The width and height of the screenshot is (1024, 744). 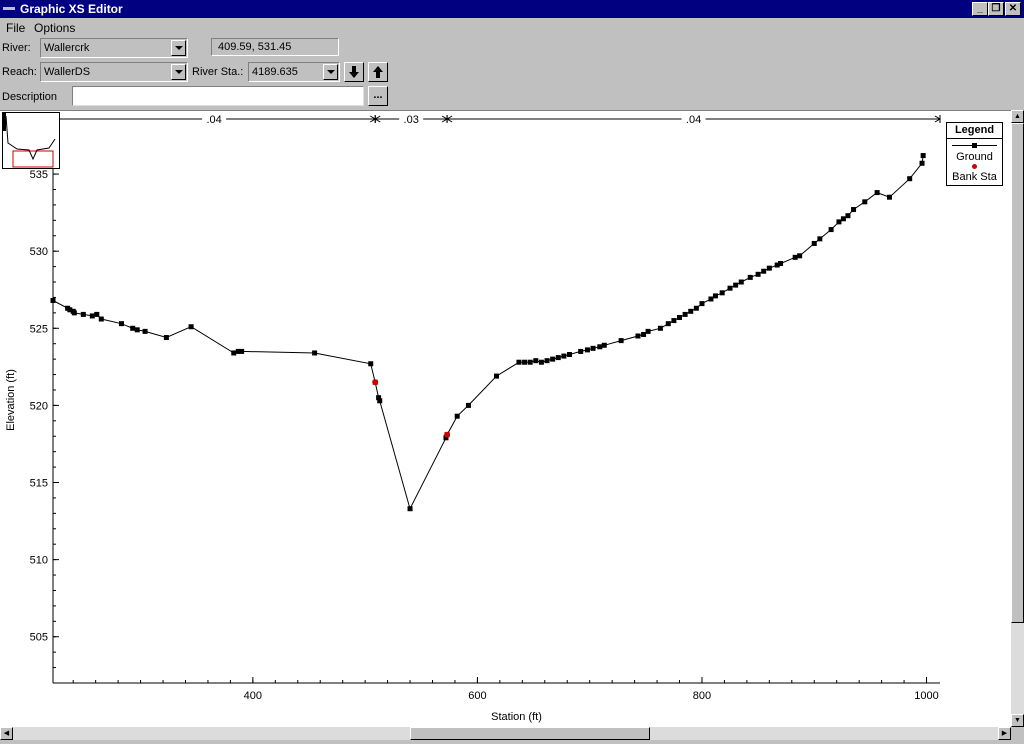 What do you see at coordinates (218, 72) in the screenshot?
I see `river-sta-label: River Sta.:` at bounding box center [218, 72].